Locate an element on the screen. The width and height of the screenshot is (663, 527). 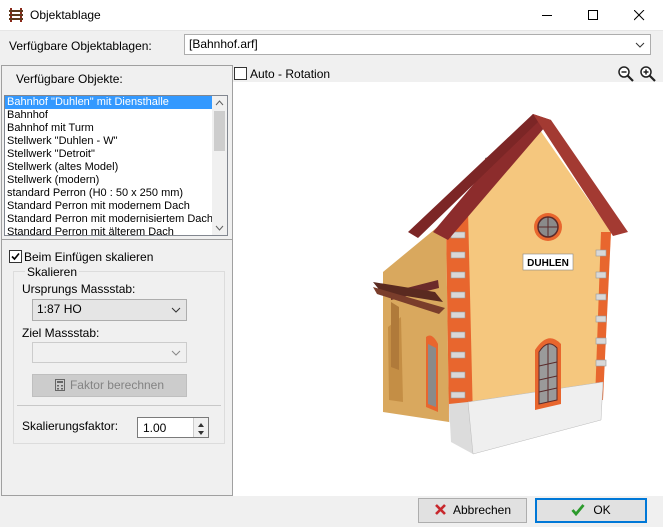
storage-select-value: [Bahnhof.arf] is located at coordinates (223, 44).